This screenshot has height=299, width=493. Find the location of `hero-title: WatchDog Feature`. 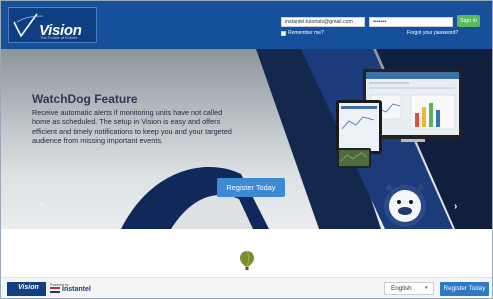

hero-title: WatchDog Feature is located at coordinates (85, 99).